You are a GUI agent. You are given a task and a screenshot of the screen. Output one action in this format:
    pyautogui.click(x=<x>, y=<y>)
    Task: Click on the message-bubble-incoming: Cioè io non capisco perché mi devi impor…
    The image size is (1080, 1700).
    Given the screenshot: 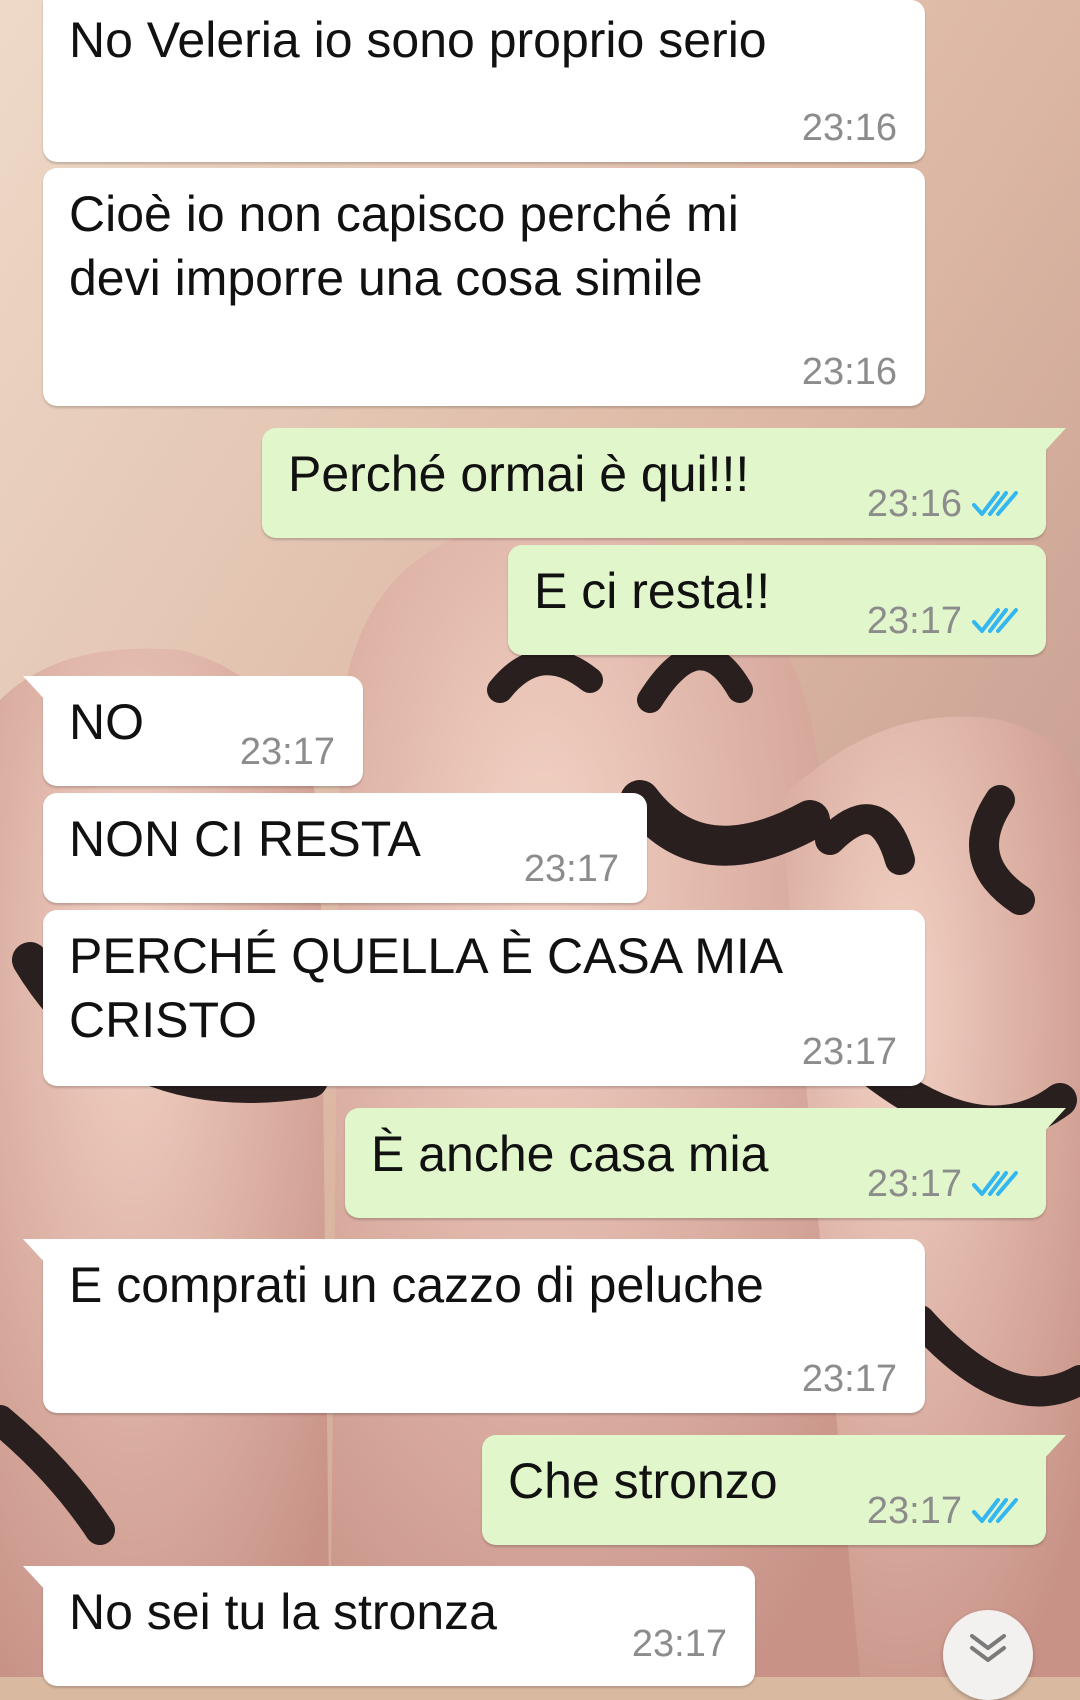 What is the action you would take?
    pyautogui.click(x=484, y=287)
    